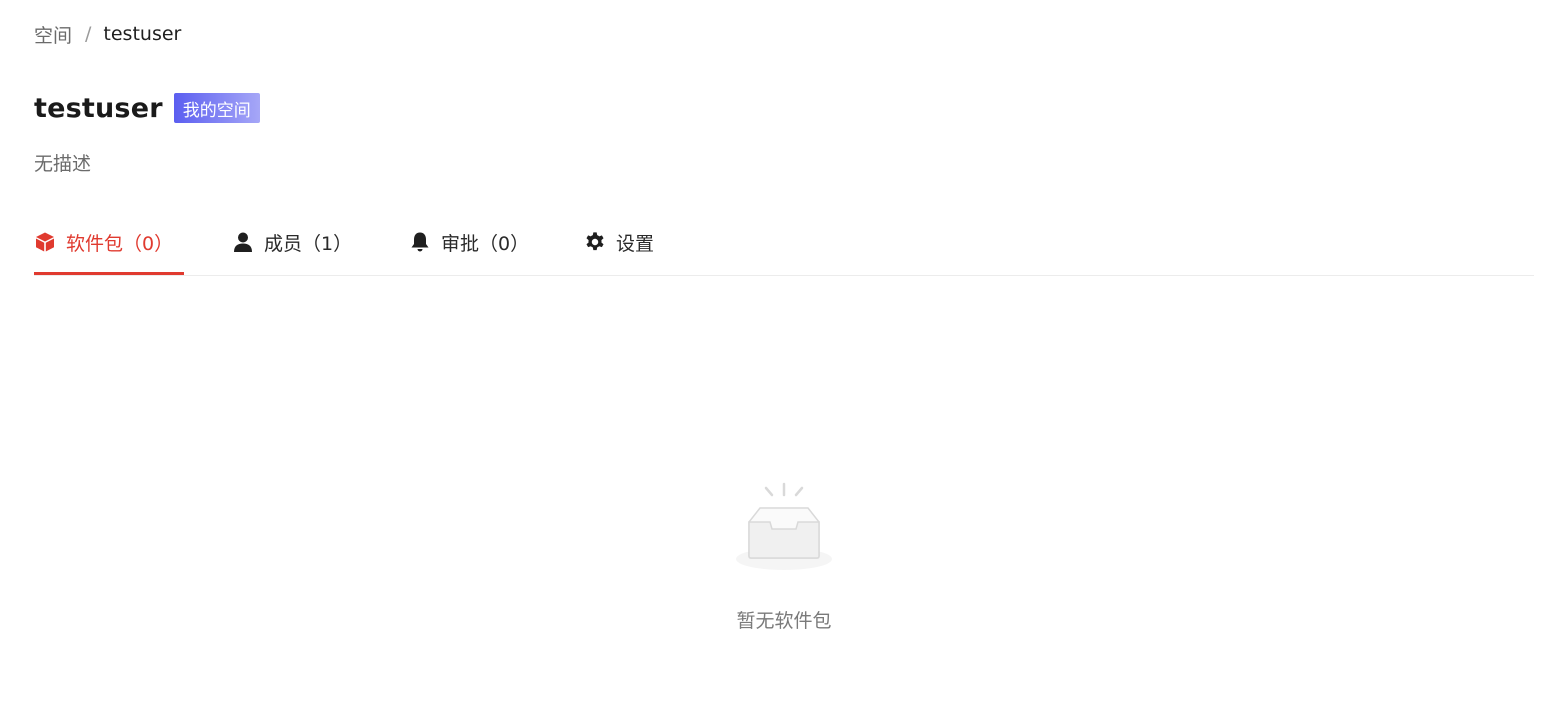  I want to click on user-icon, so click(243, 242).